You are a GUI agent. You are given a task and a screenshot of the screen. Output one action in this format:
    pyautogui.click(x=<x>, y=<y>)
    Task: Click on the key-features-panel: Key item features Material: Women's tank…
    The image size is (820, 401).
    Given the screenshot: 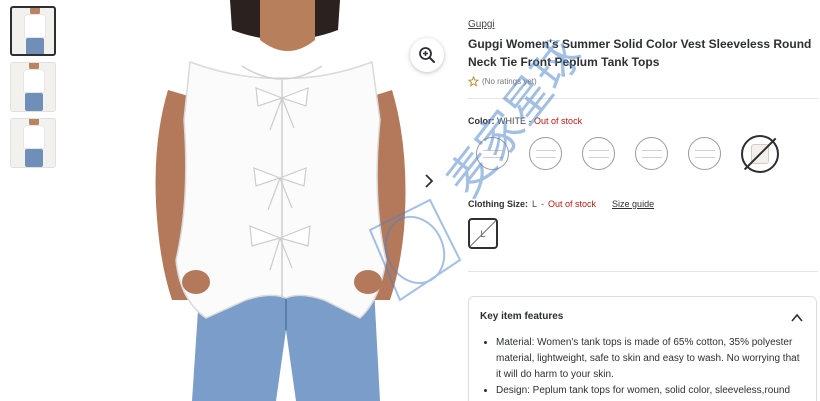 What is the action you would take?
    pyautogui.click(x=642, y=348)
    